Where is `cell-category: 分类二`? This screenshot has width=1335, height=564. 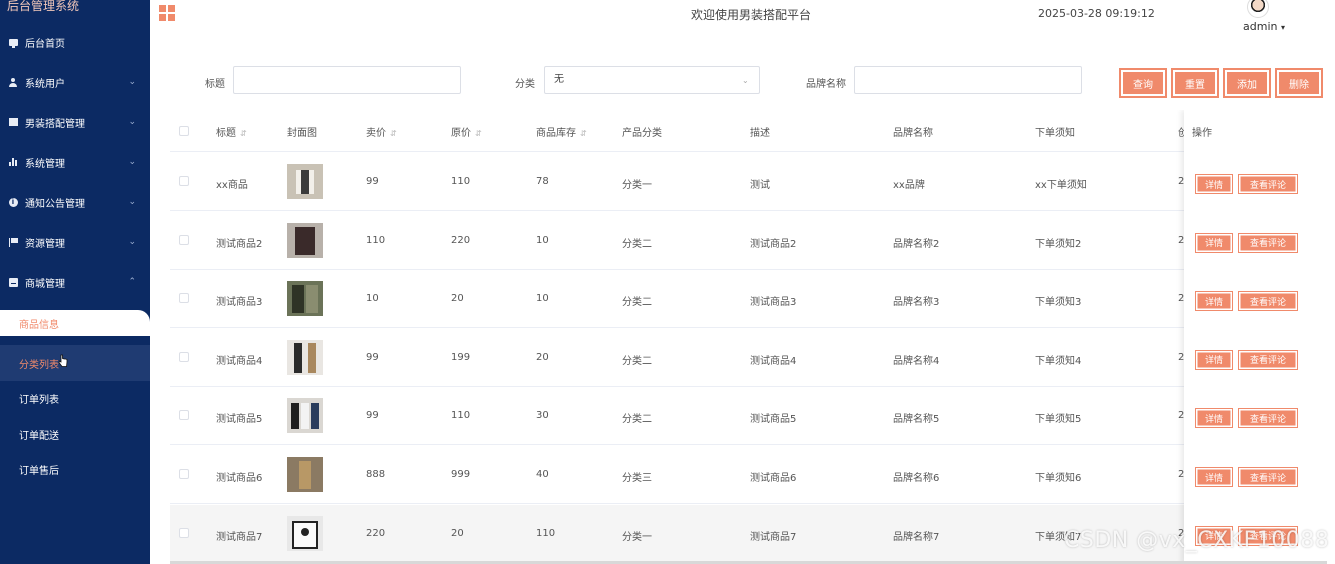
cell-category: 分类二 is located at coordinates (637, 244).